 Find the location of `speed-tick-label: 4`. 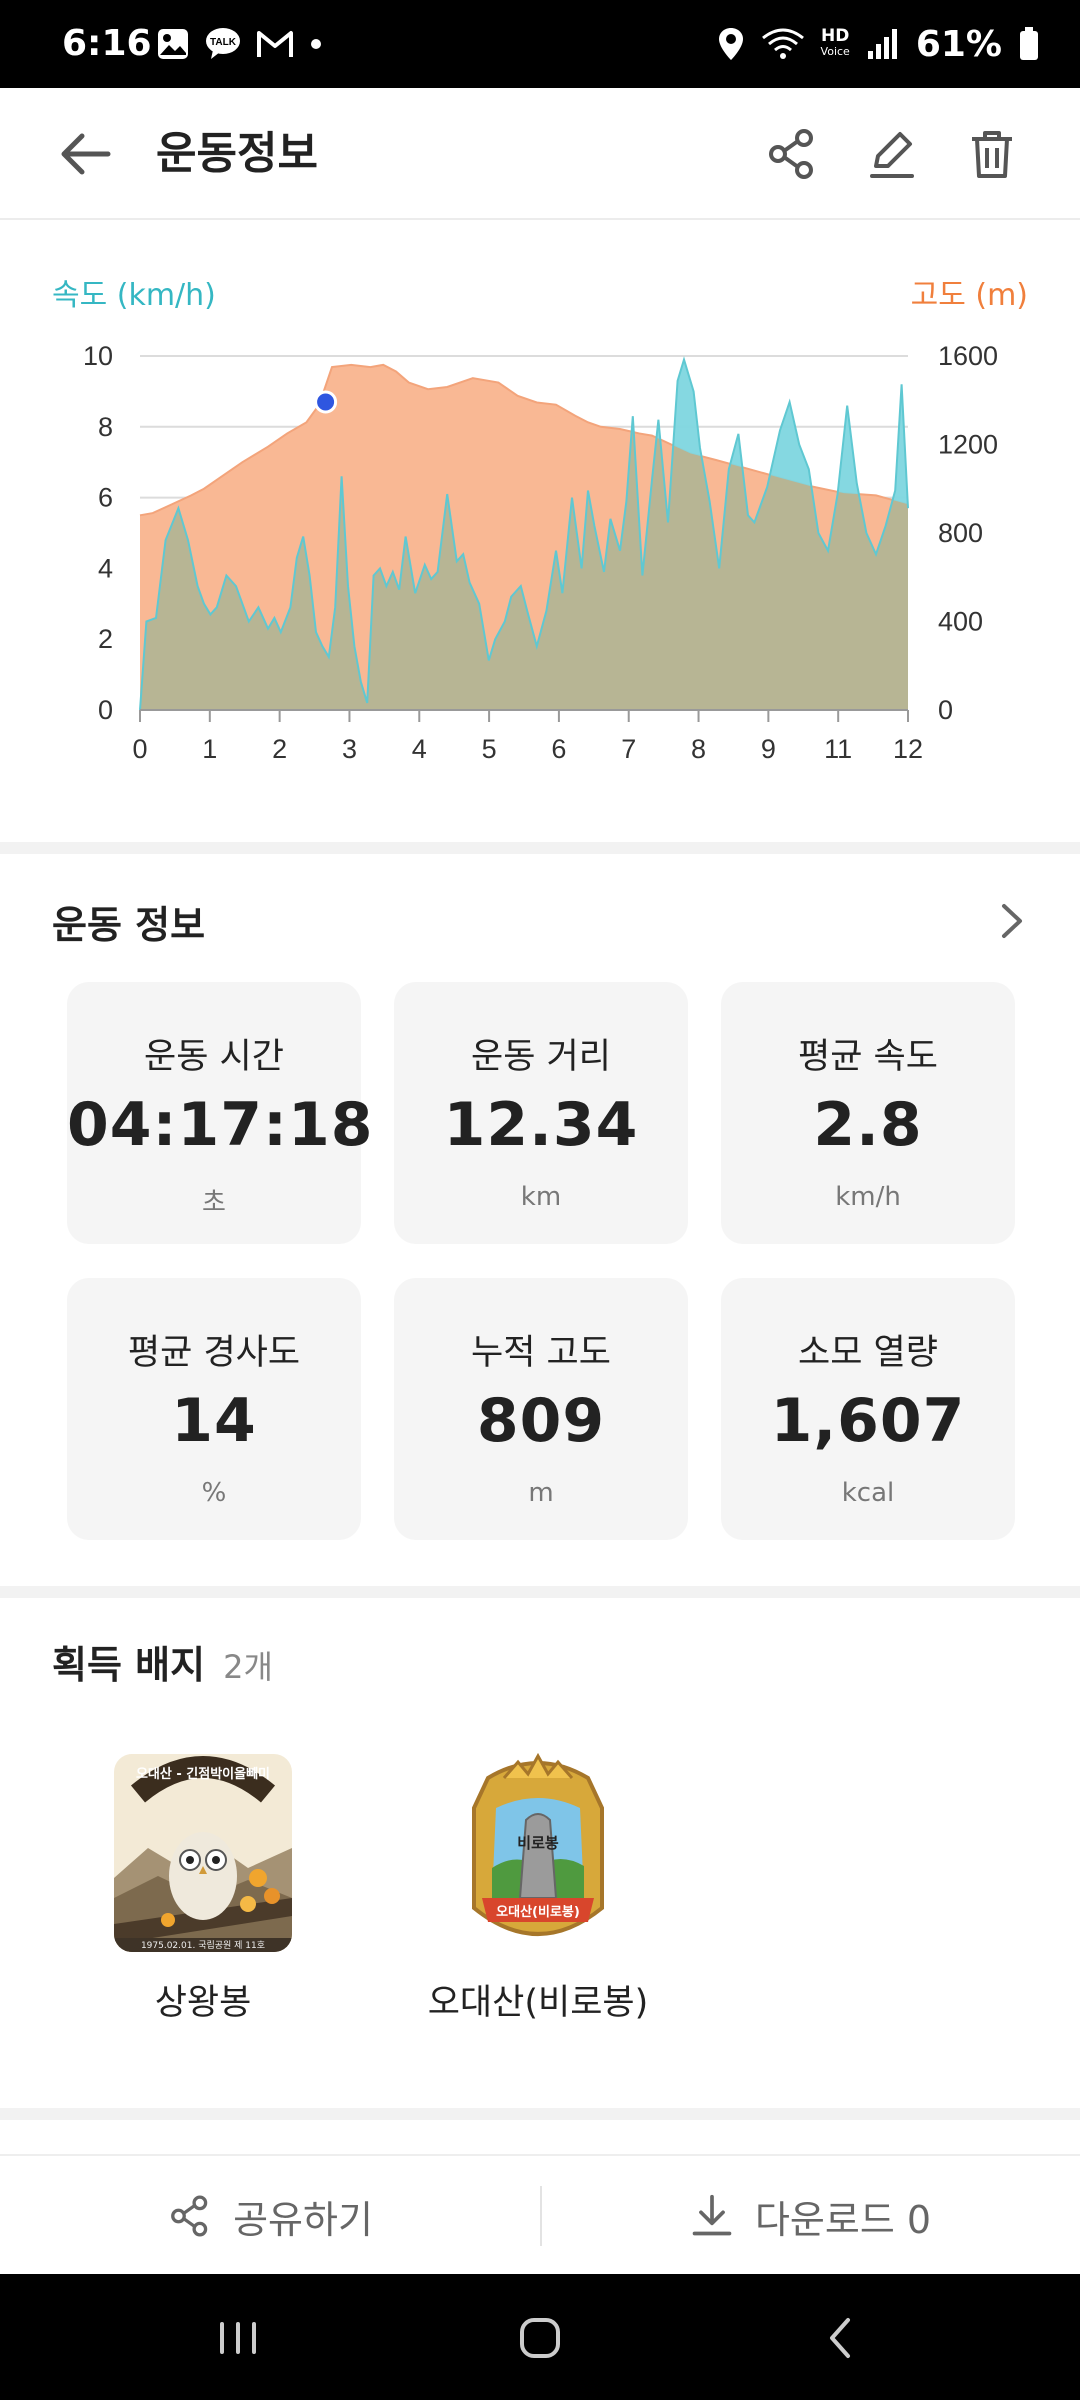

speed-tick-label: 4 is located at coordinates (105, 568).